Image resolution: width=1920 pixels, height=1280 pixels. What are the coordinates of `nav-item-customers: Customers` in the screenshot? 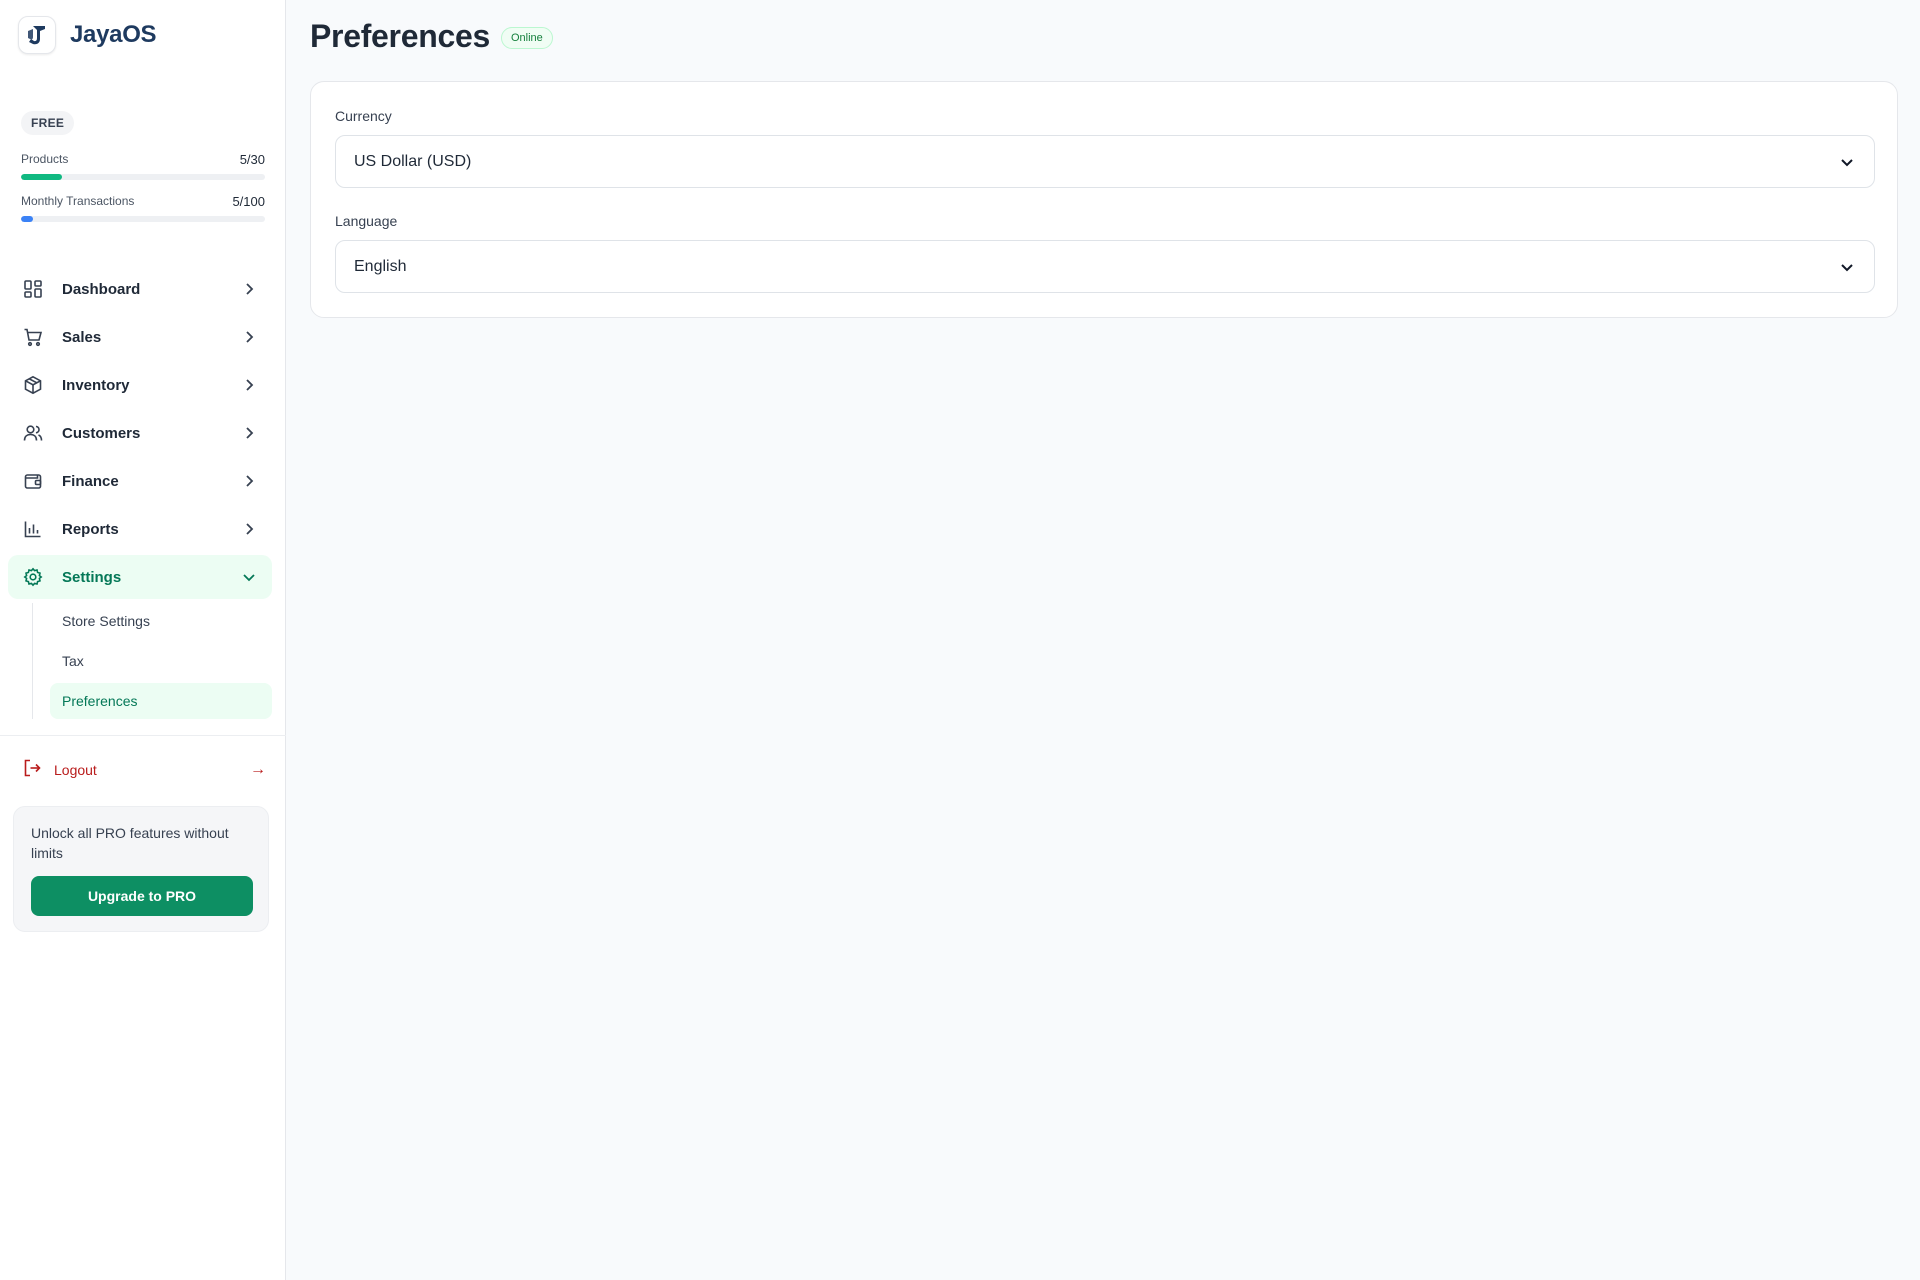 It's located at (140, 433).